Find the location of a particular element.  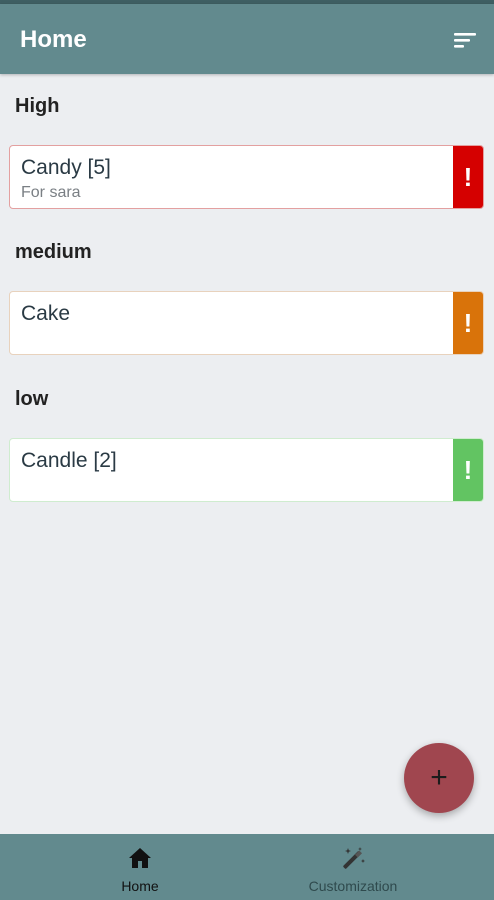

nav-label-home: Home is located at coordinates (140, 886).